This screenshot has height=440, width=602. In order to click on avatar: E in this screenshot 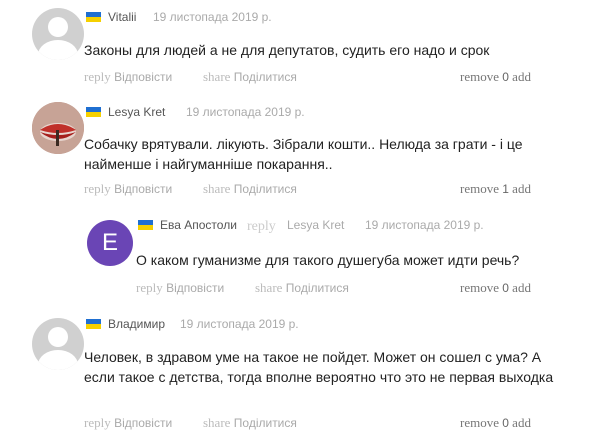, I will do `click(110, 243)`.